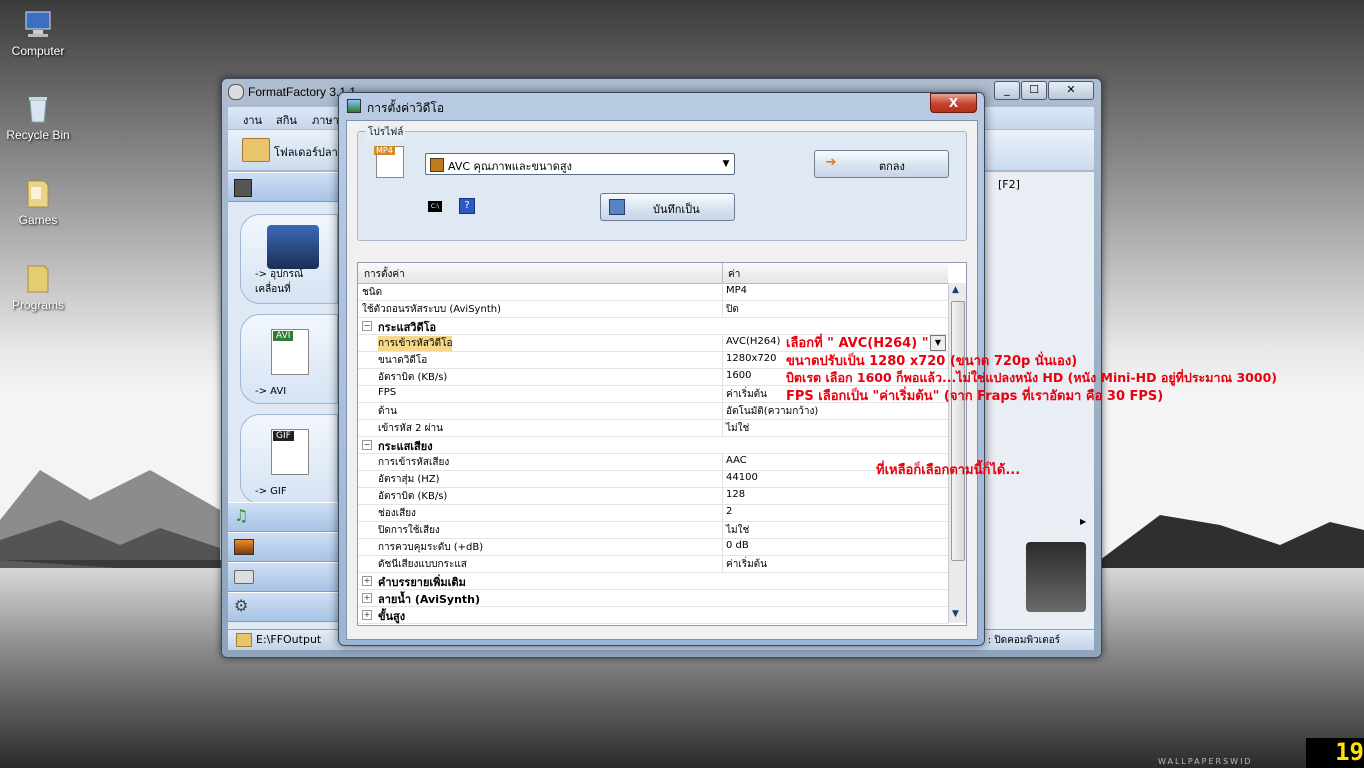  Describe the element at coordinates (414, 462) in the screenshot. I see `grid-row-key: การเข้ารหัสเสียง` at that location.